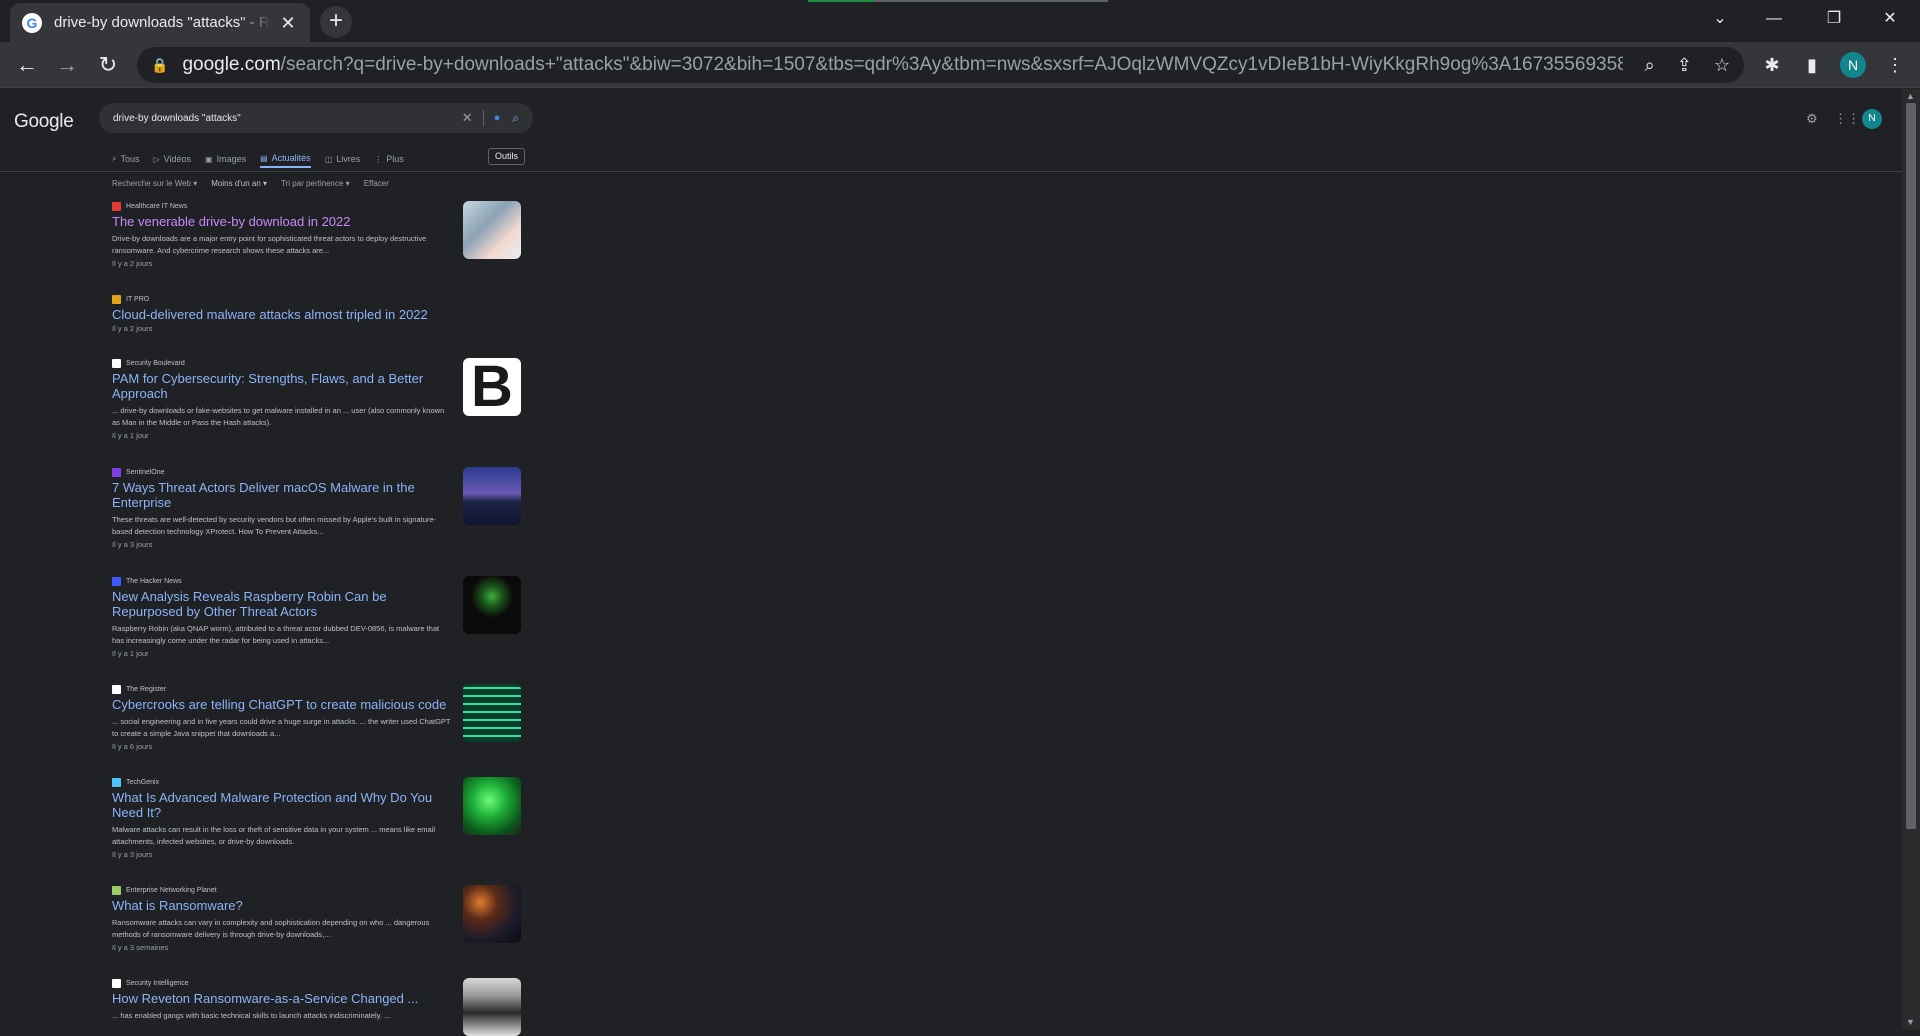  What do you see at coordinates (483, 118) in the screenshot?
I see `search-divider` at bounding box center [483, 118].